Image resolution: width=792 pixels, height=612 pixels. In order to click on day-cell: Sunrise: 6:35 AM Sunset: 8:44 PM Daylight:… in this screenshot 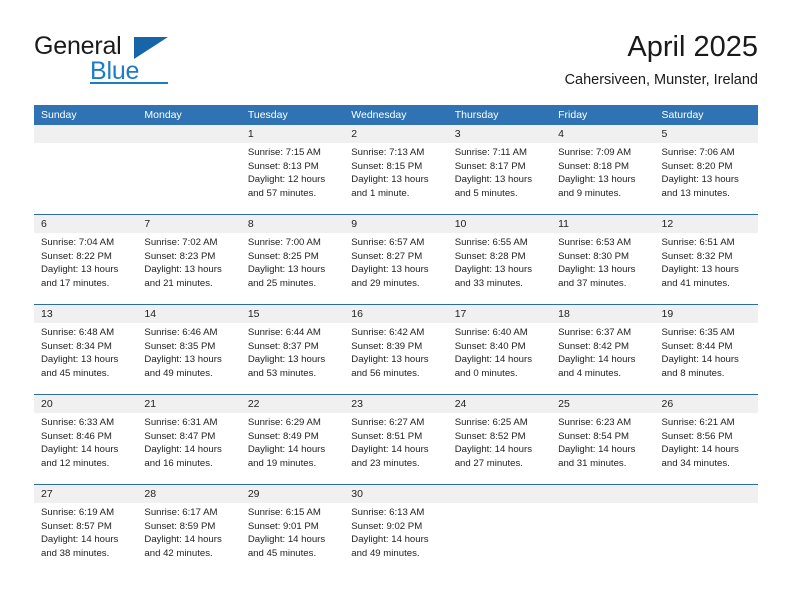, I will do `click(706, 358)`.